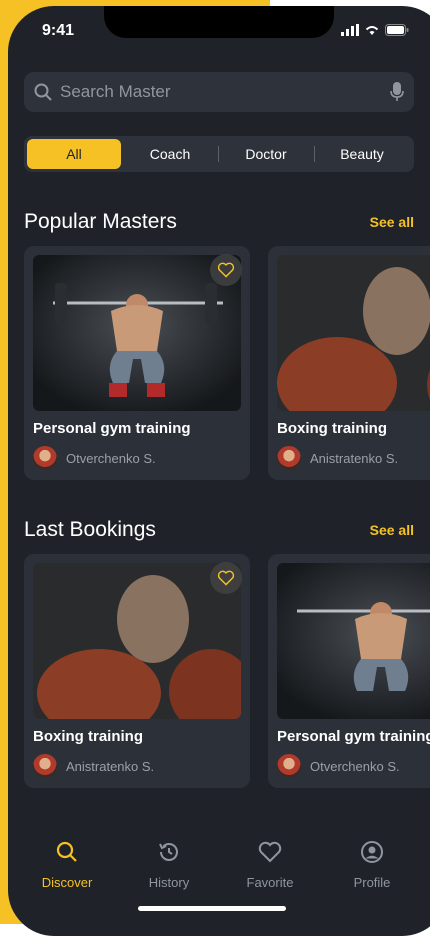 The height and width of the screenshot is (936, 430). I want to click on tab-all: All, so click(74, 154).